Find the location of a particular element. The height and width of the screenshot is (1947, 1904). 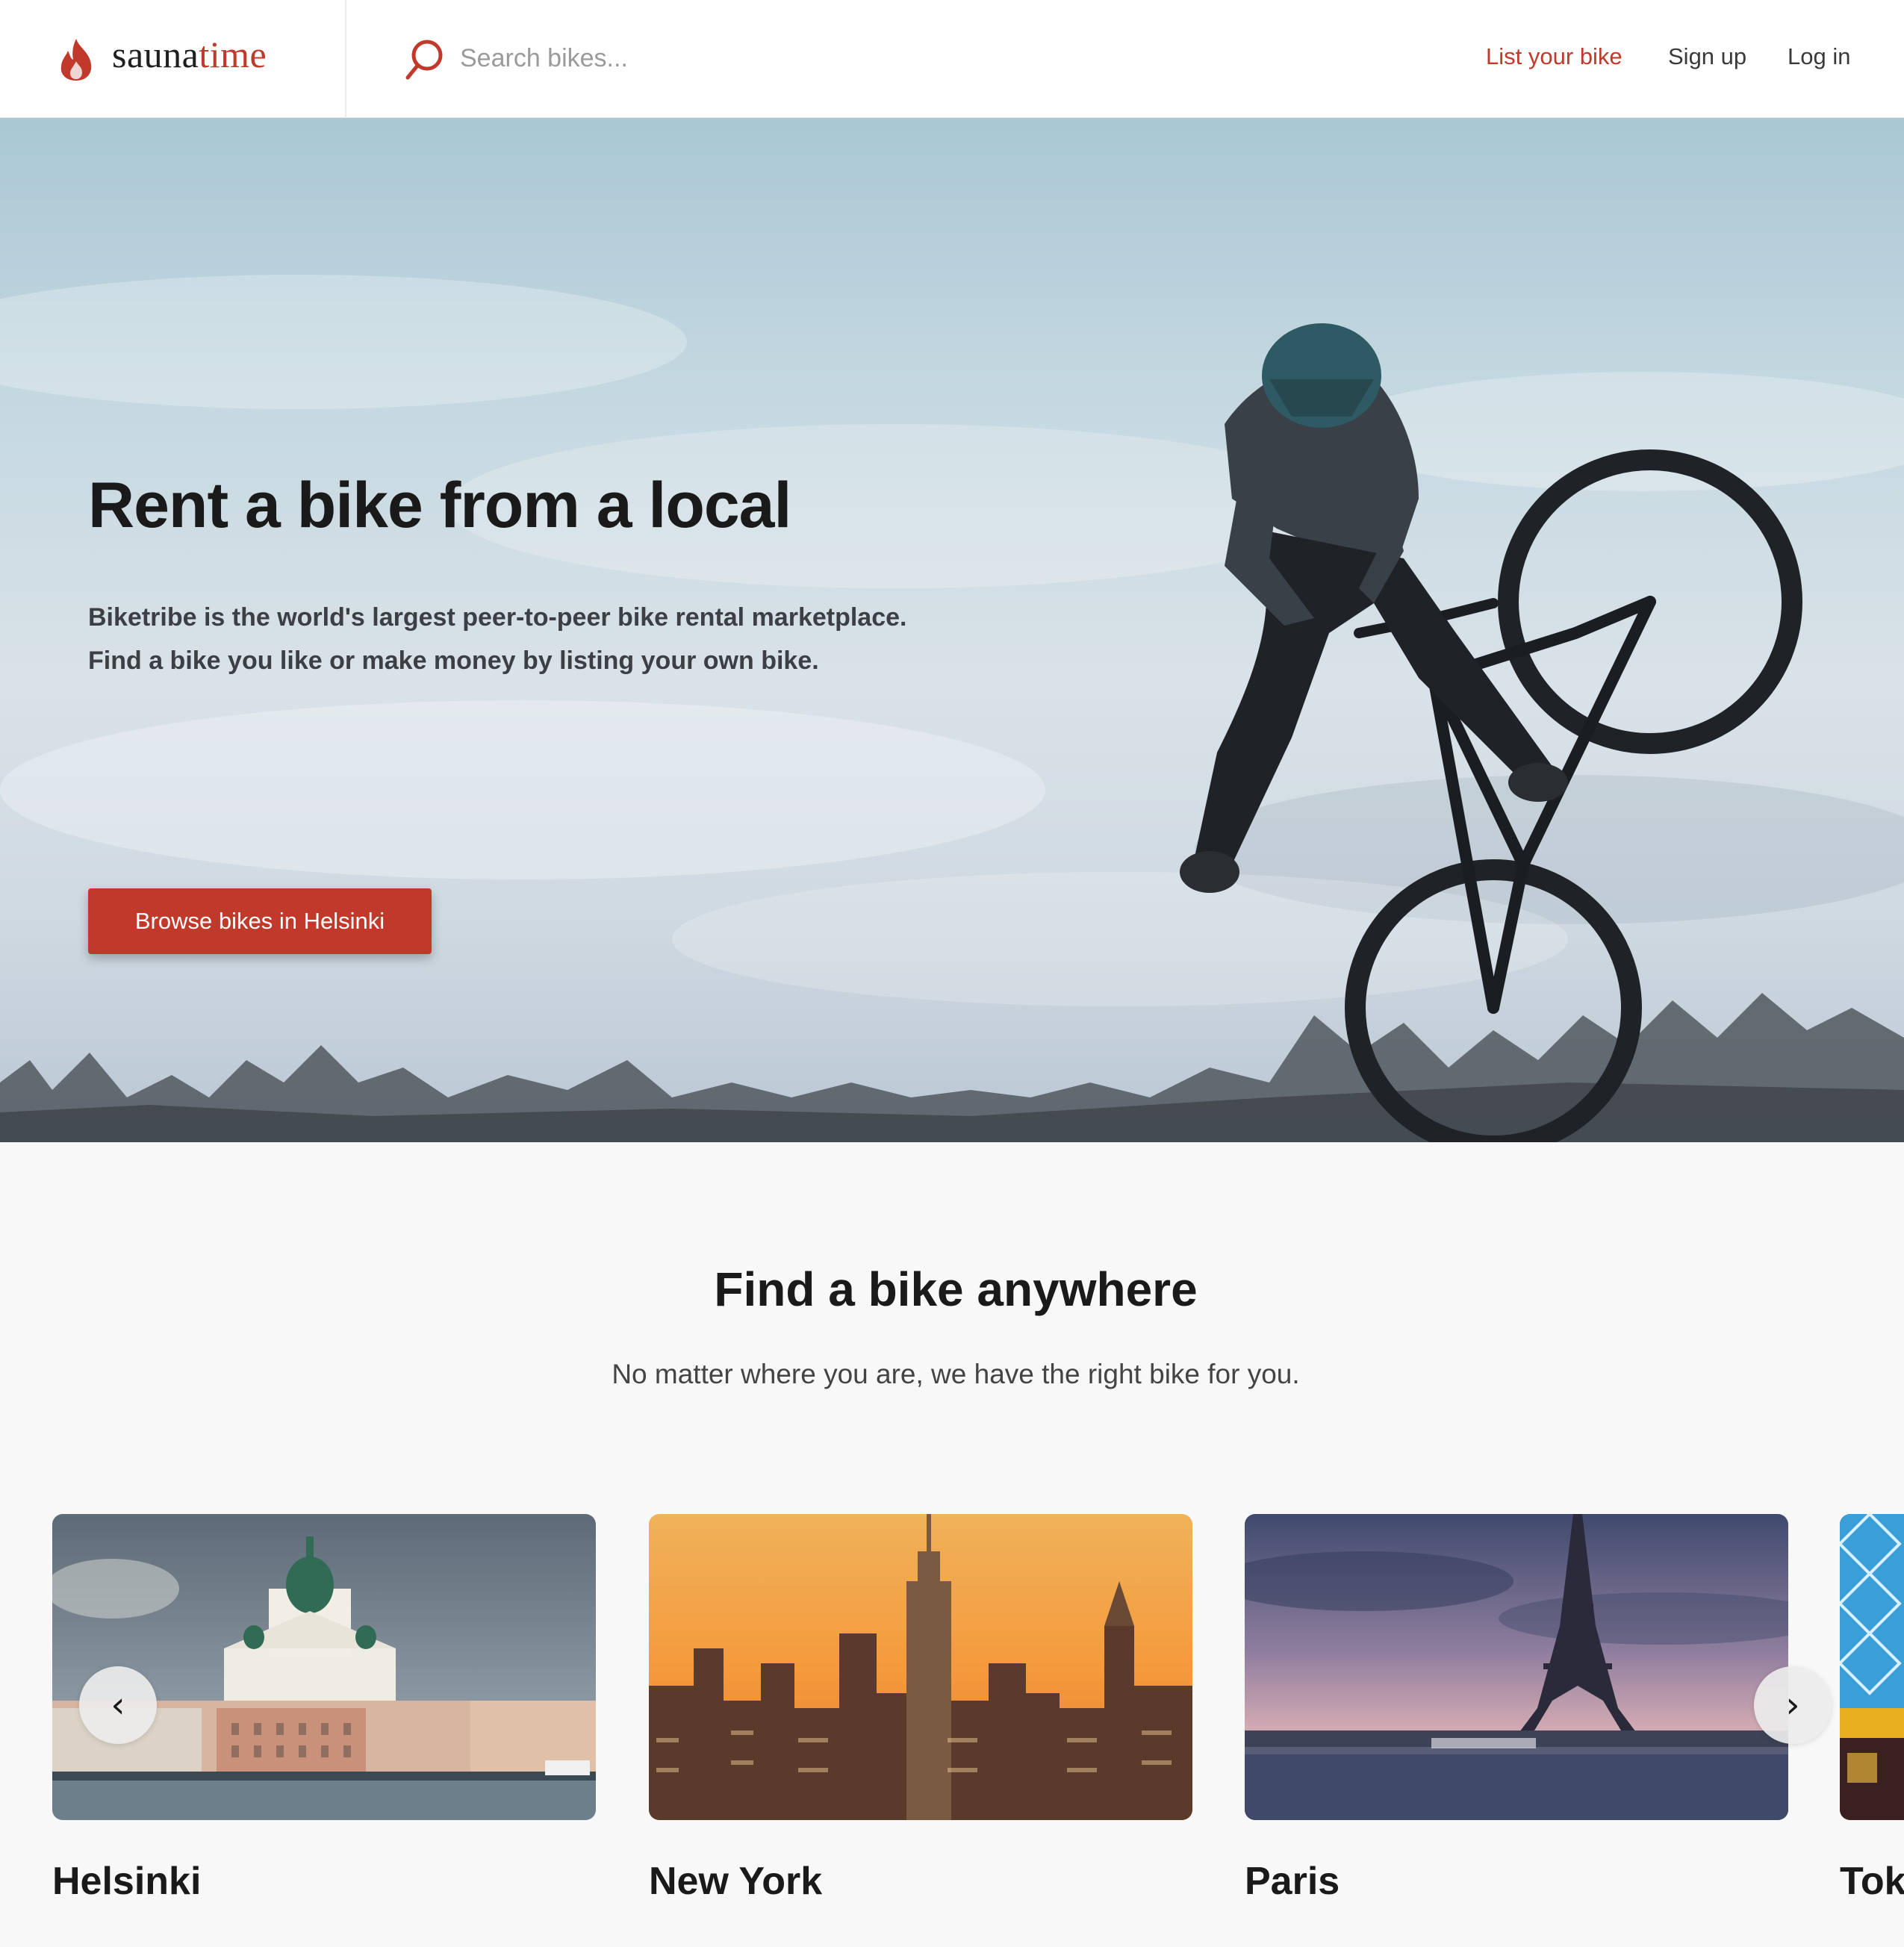

top-bar: saunatime List your bike Sign up Log in is located at coordinates (952, 59).